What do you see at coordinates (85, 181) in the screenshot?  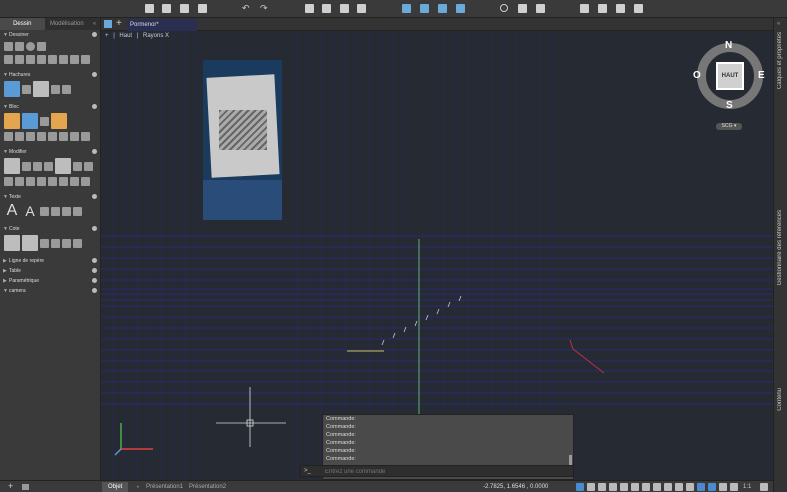 I see `join-icon` at bounding box center [85, 181].